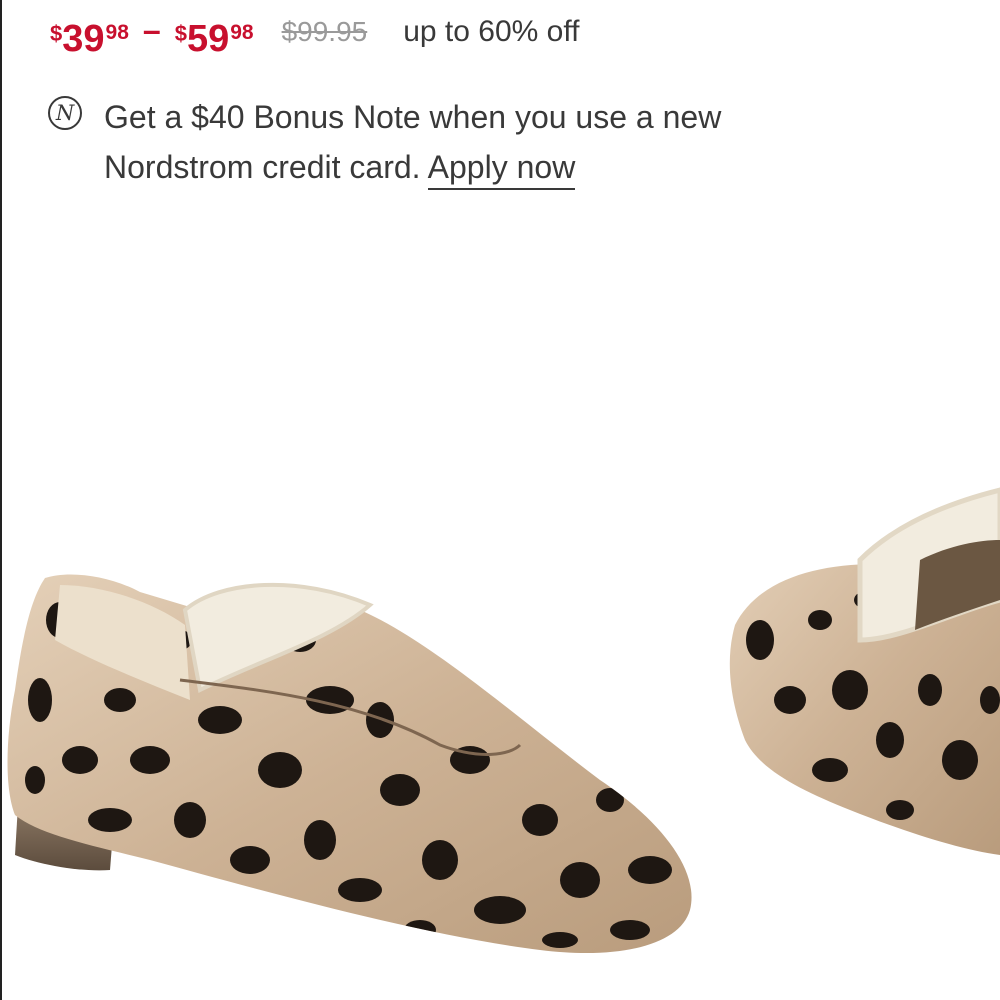  I want to click on price-dollars: 39, so click(83, 39).